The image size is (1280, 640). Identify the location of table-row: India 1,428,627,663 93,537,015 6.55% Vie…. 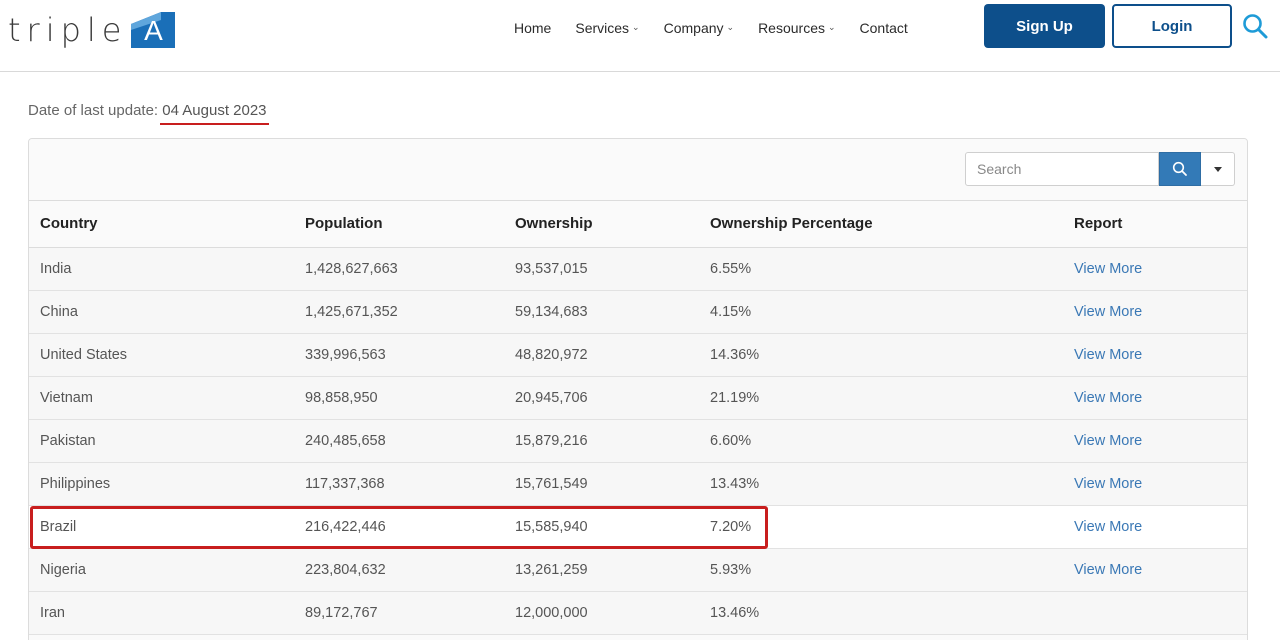
(638, 269).